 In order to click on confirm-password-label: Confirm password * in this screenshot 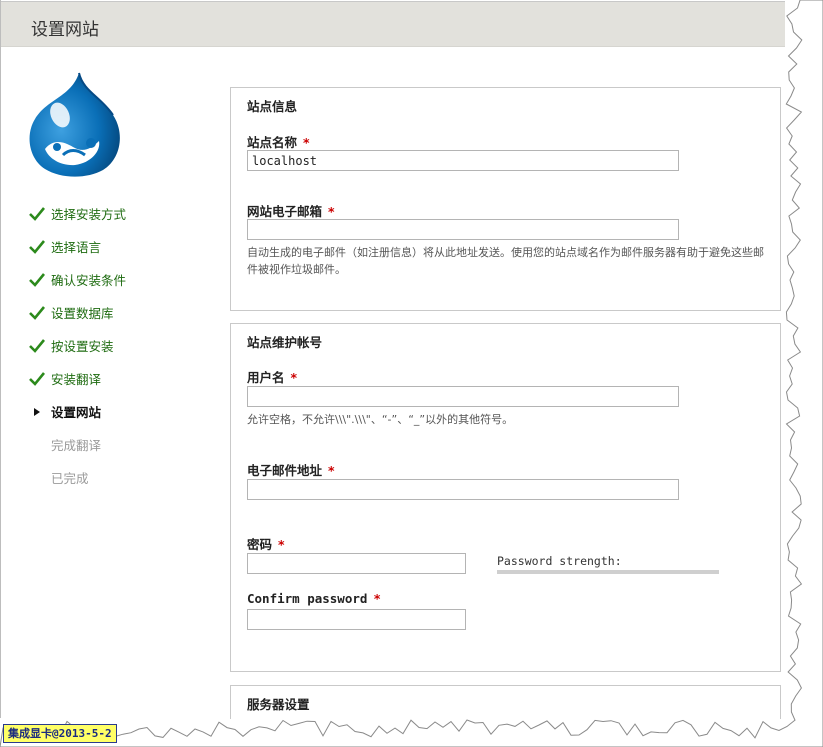, I will do `click(314, 598)`.